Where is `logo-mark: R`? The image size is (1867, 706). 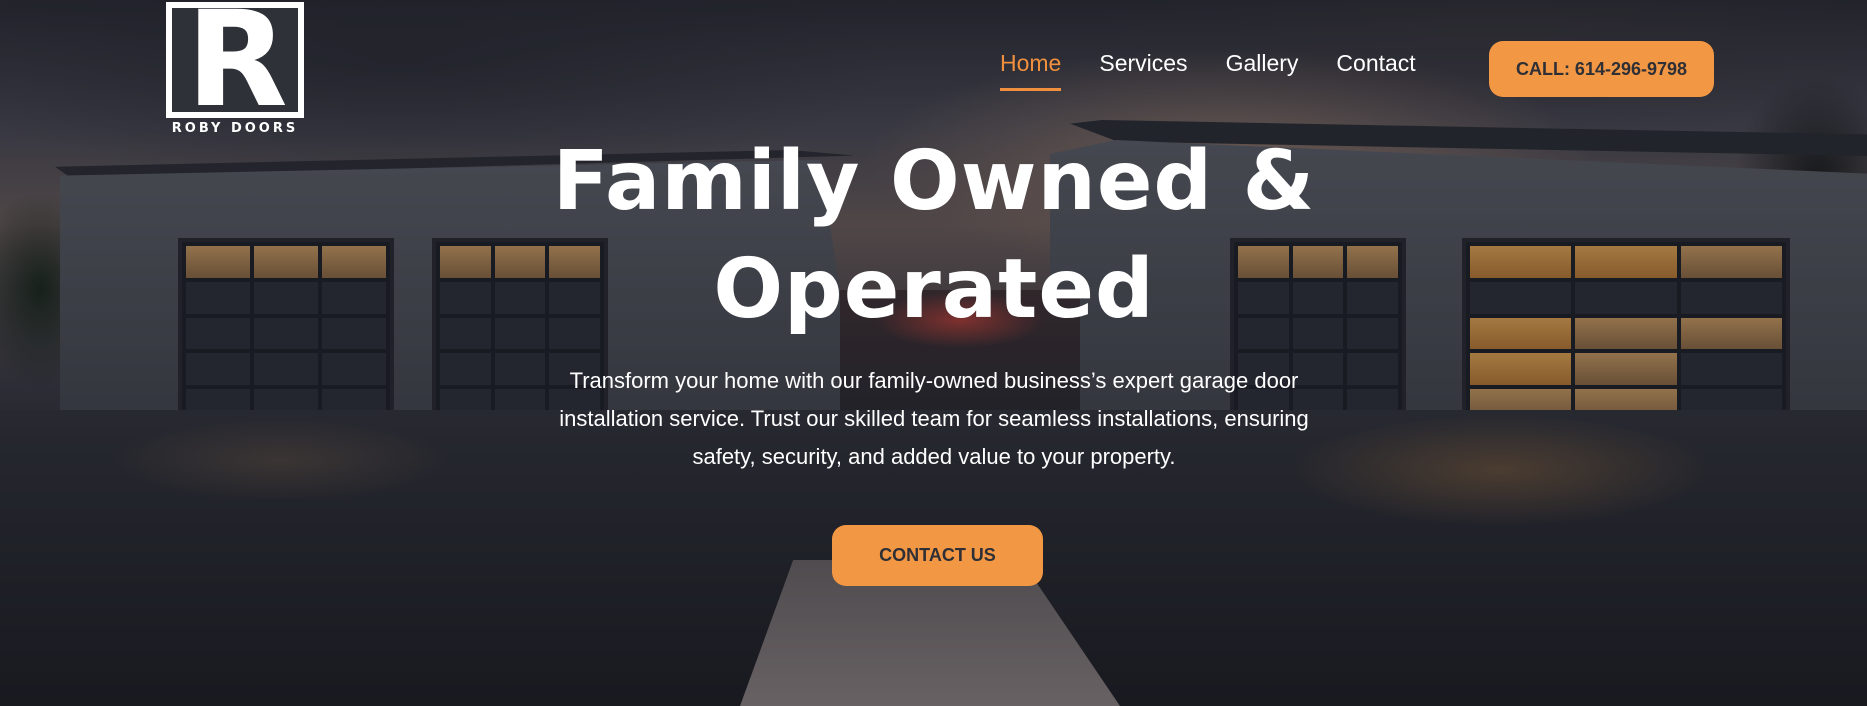 logo-mark: R is located at coordinates (235, 63).